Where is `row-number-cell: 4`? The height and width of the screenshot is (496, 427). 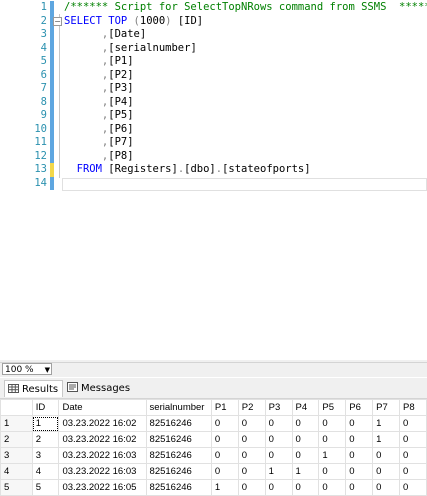 row-number-cell: 4 is located at coordinates (16, 471).